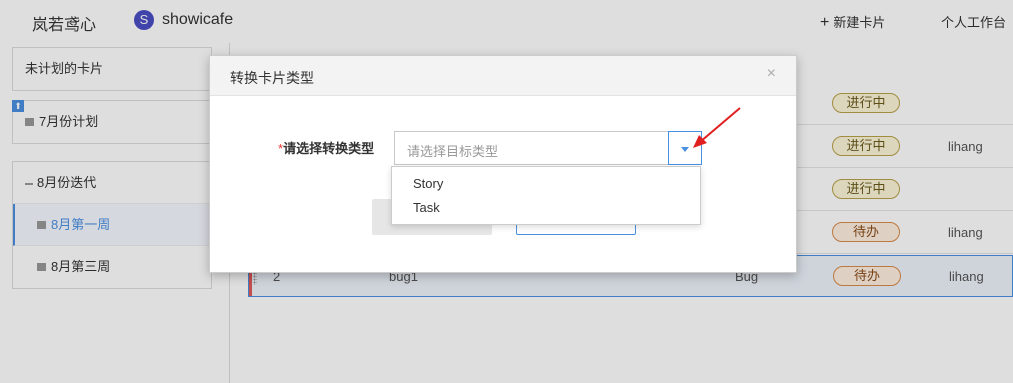 The height and width of the screenshot is (383, 1013). What do you see at coordinates (503, 76) in the screenshot?
I see `dialog-header: 转换卡片类型 ×` at bounding box center [503, 76].